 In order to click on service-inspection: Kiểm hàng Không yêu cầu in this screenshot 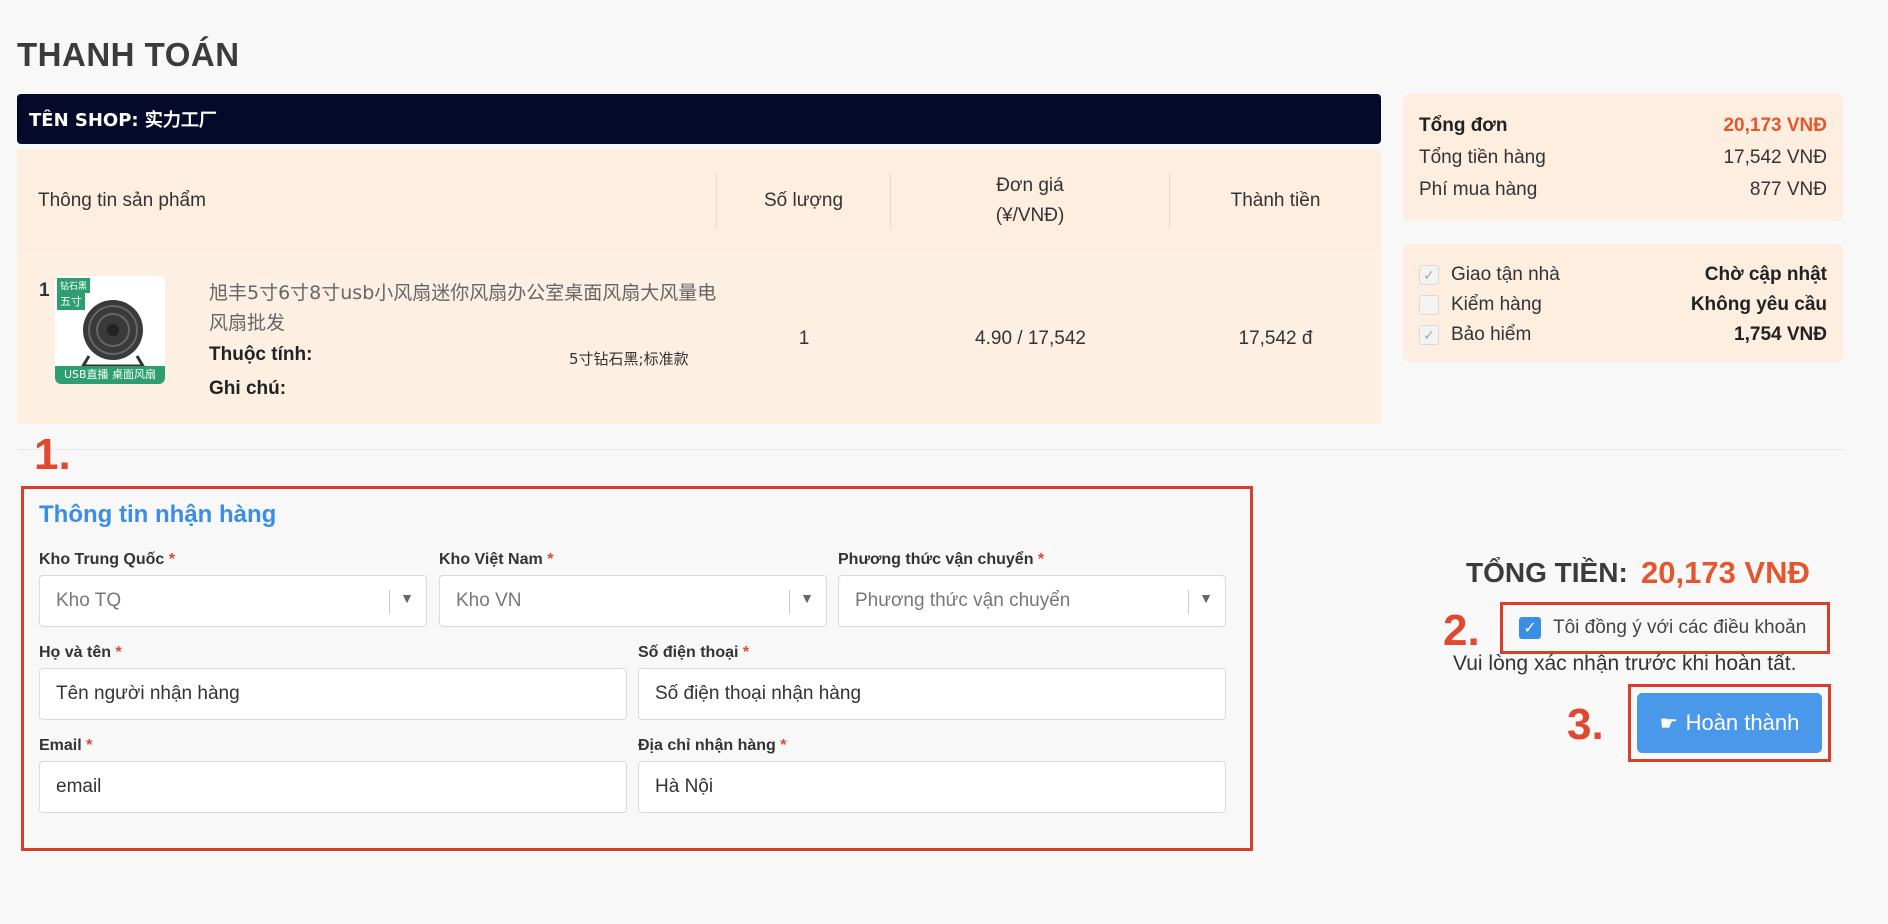, I will do `click(1623, 305)`.